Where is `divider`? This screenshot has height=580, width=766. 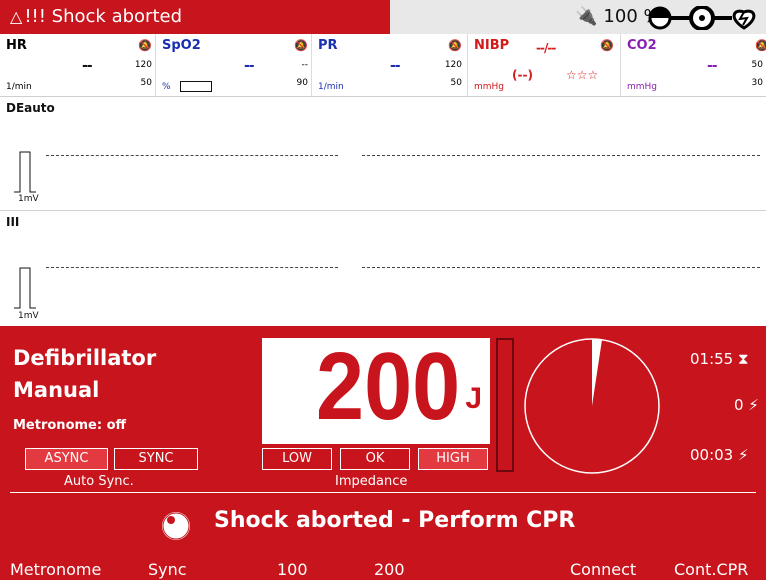 divider is located at coordinates (383, 492).